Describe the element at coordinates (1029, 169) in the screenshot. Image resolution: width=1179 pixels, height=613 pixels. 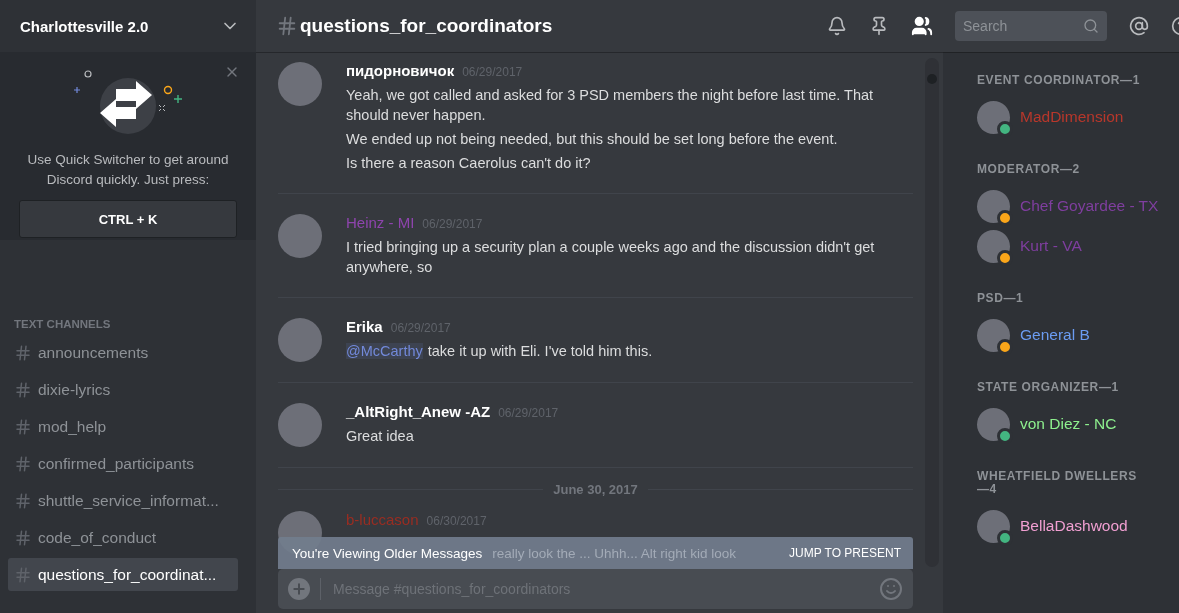
I see `member-group-title: MODERATOR—2` at that location.